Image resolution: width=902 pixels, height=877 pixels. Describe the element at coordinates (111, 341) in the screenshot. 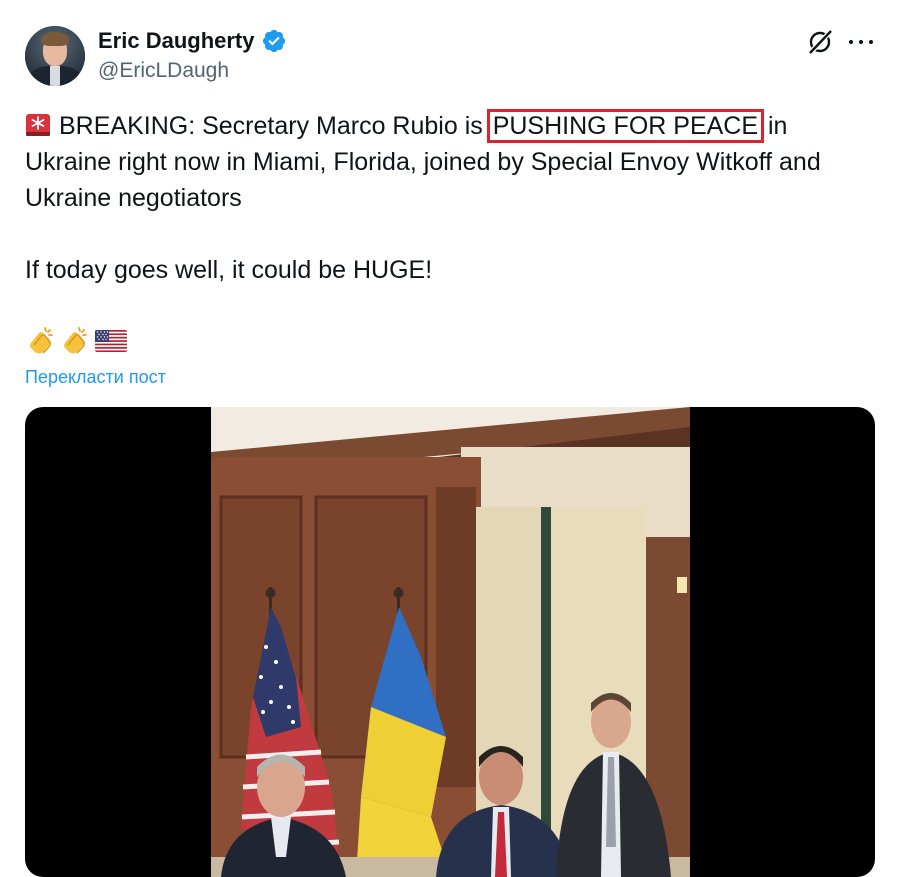

I see `us-flag-emoji` at that location.